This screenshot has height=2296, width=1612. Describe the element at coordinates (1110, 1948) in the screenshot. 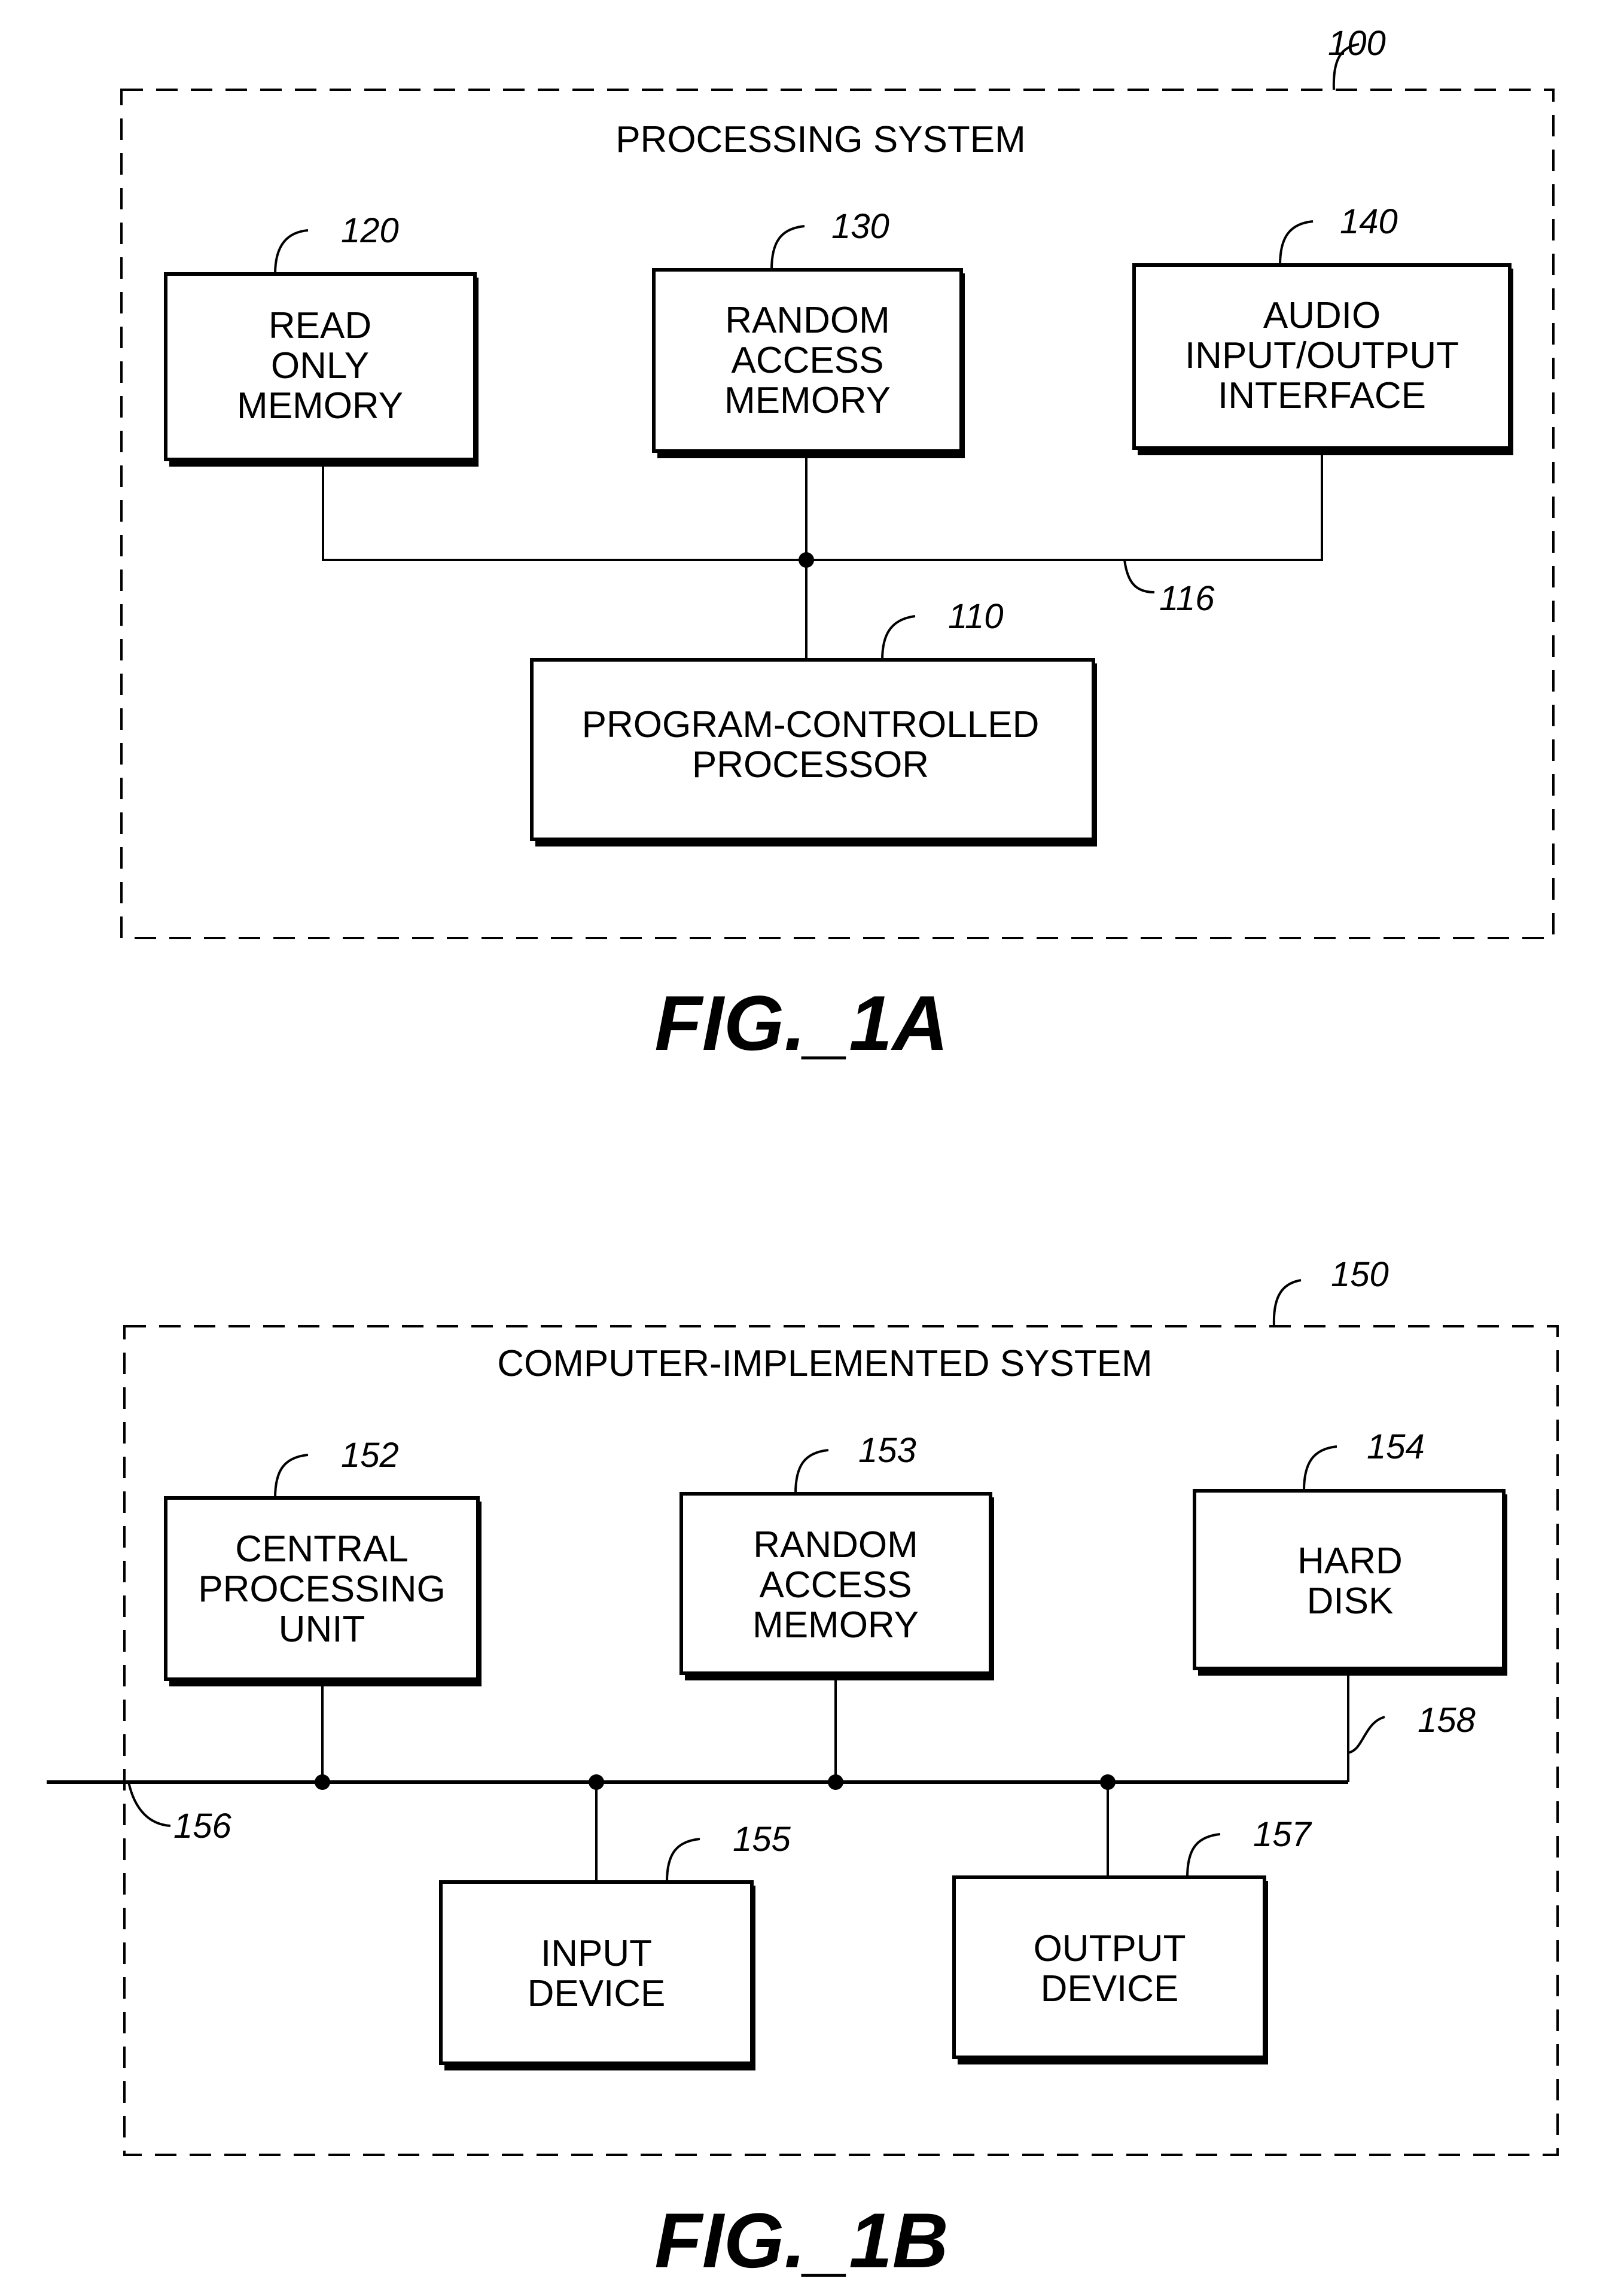

I see `block-label-line: OUTPUT` at that location.